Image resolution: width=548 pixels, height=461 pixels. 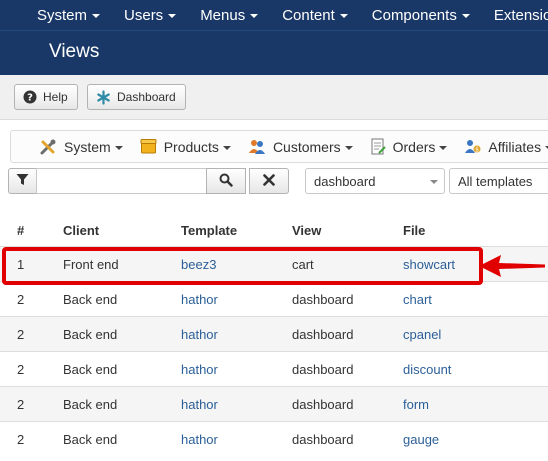 I want to click on table-header-row: # Client Template View File, so click(x=274, y=230).